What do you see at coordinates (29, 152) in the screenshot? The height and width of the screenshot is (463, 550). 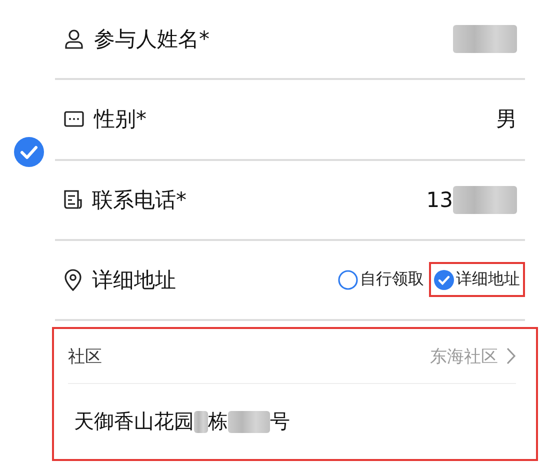 I see `check-circle-icon` at bounding box center [29, 152].